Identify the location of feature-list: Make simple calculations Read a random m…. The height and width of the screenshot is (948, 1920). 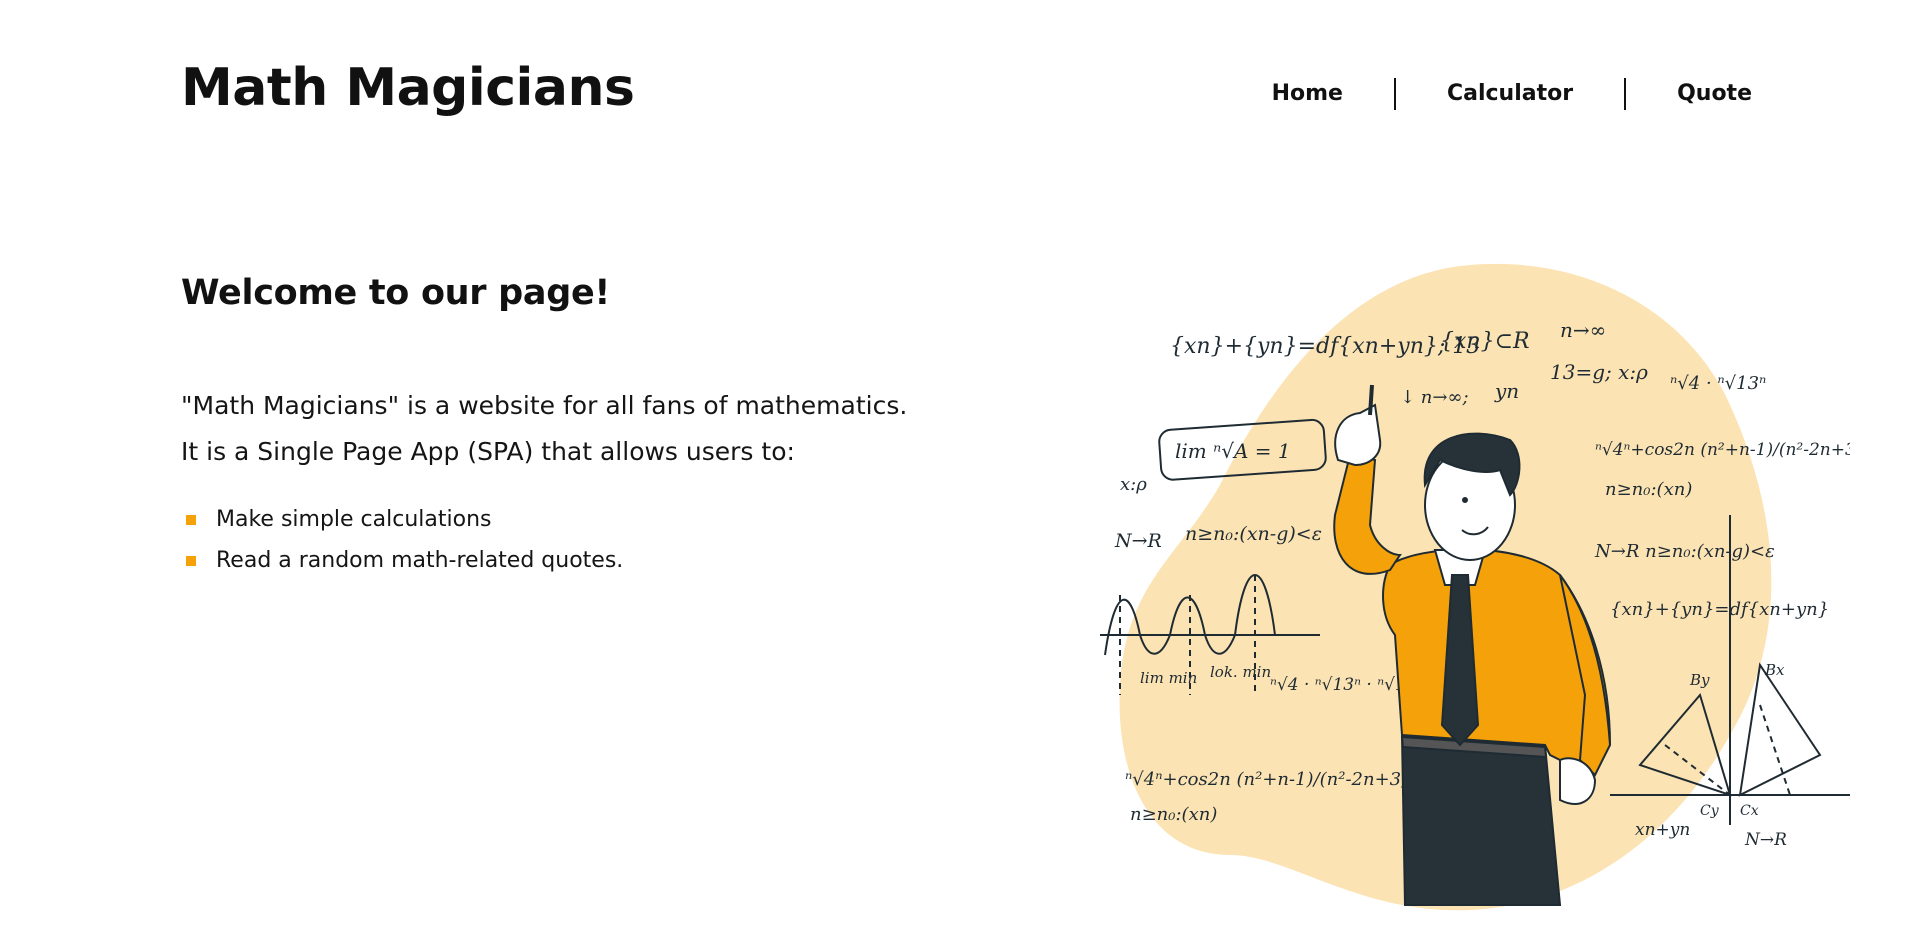
(402, 540).